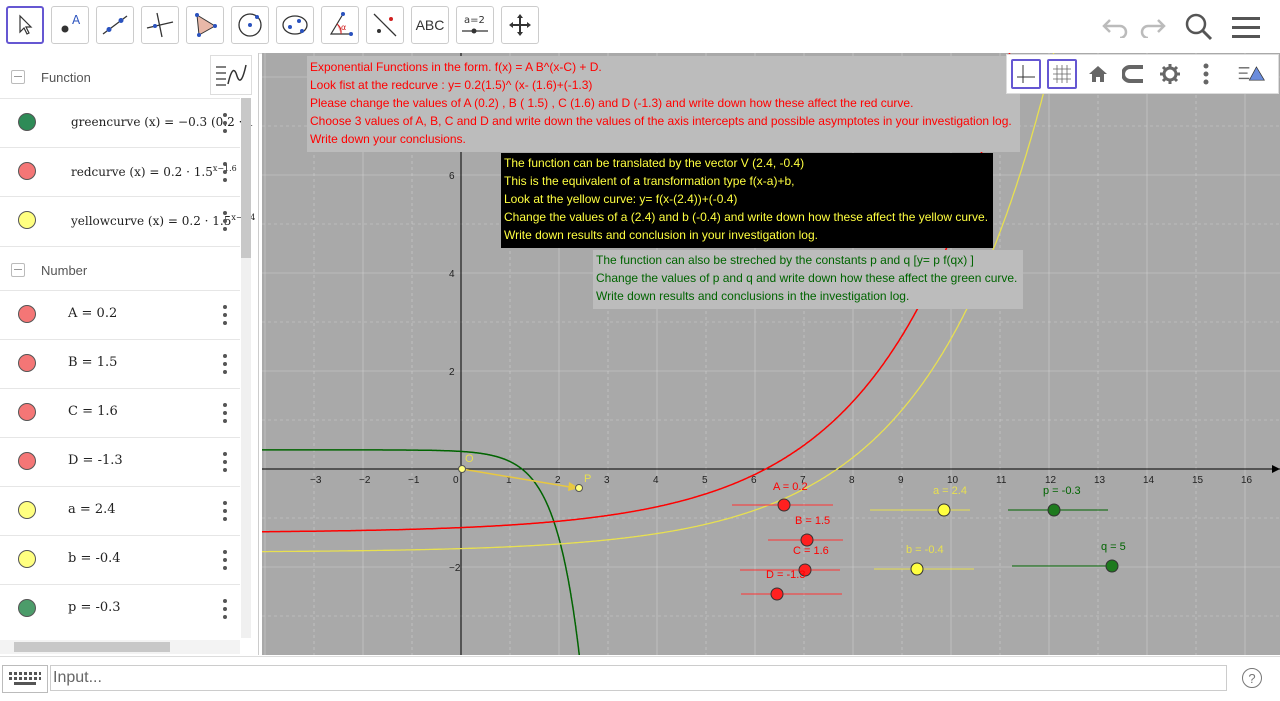  Describe the element at coordinates (1153, 27) in the screenshot. I see `redo-button` at that location.